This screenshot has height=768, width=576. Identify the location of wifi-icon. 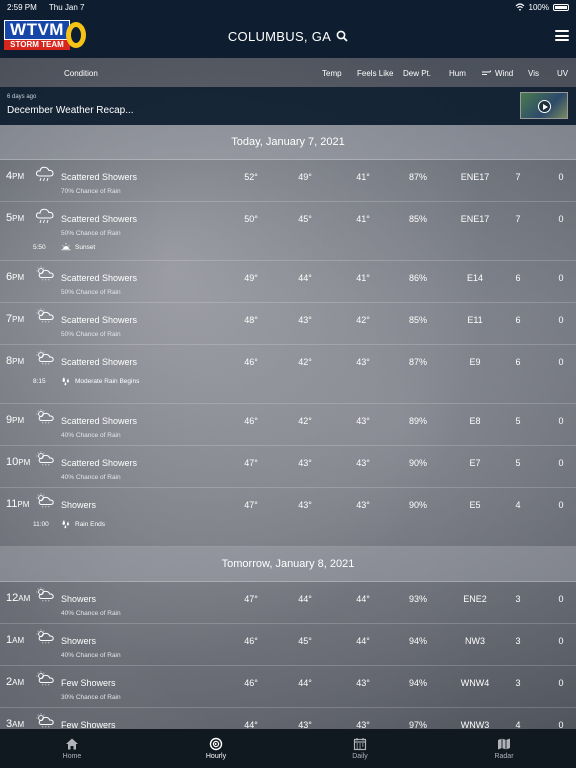
(519, 7).